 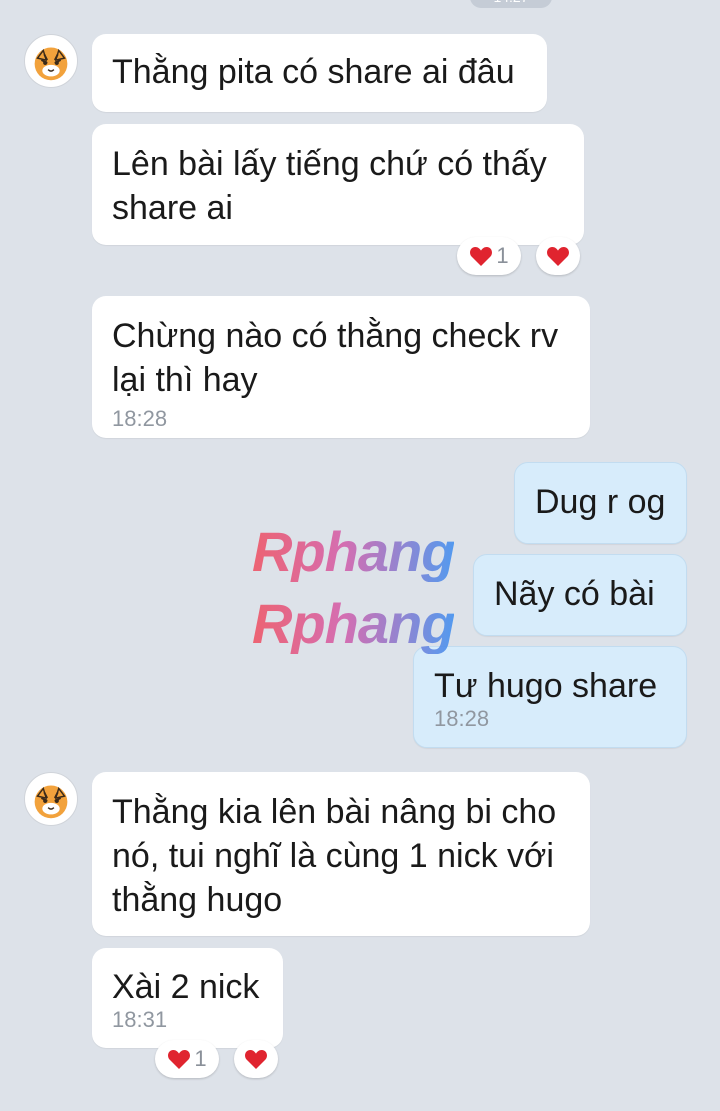 I want to click on message-text: Nãy có bài, so click(x=574, y=594).